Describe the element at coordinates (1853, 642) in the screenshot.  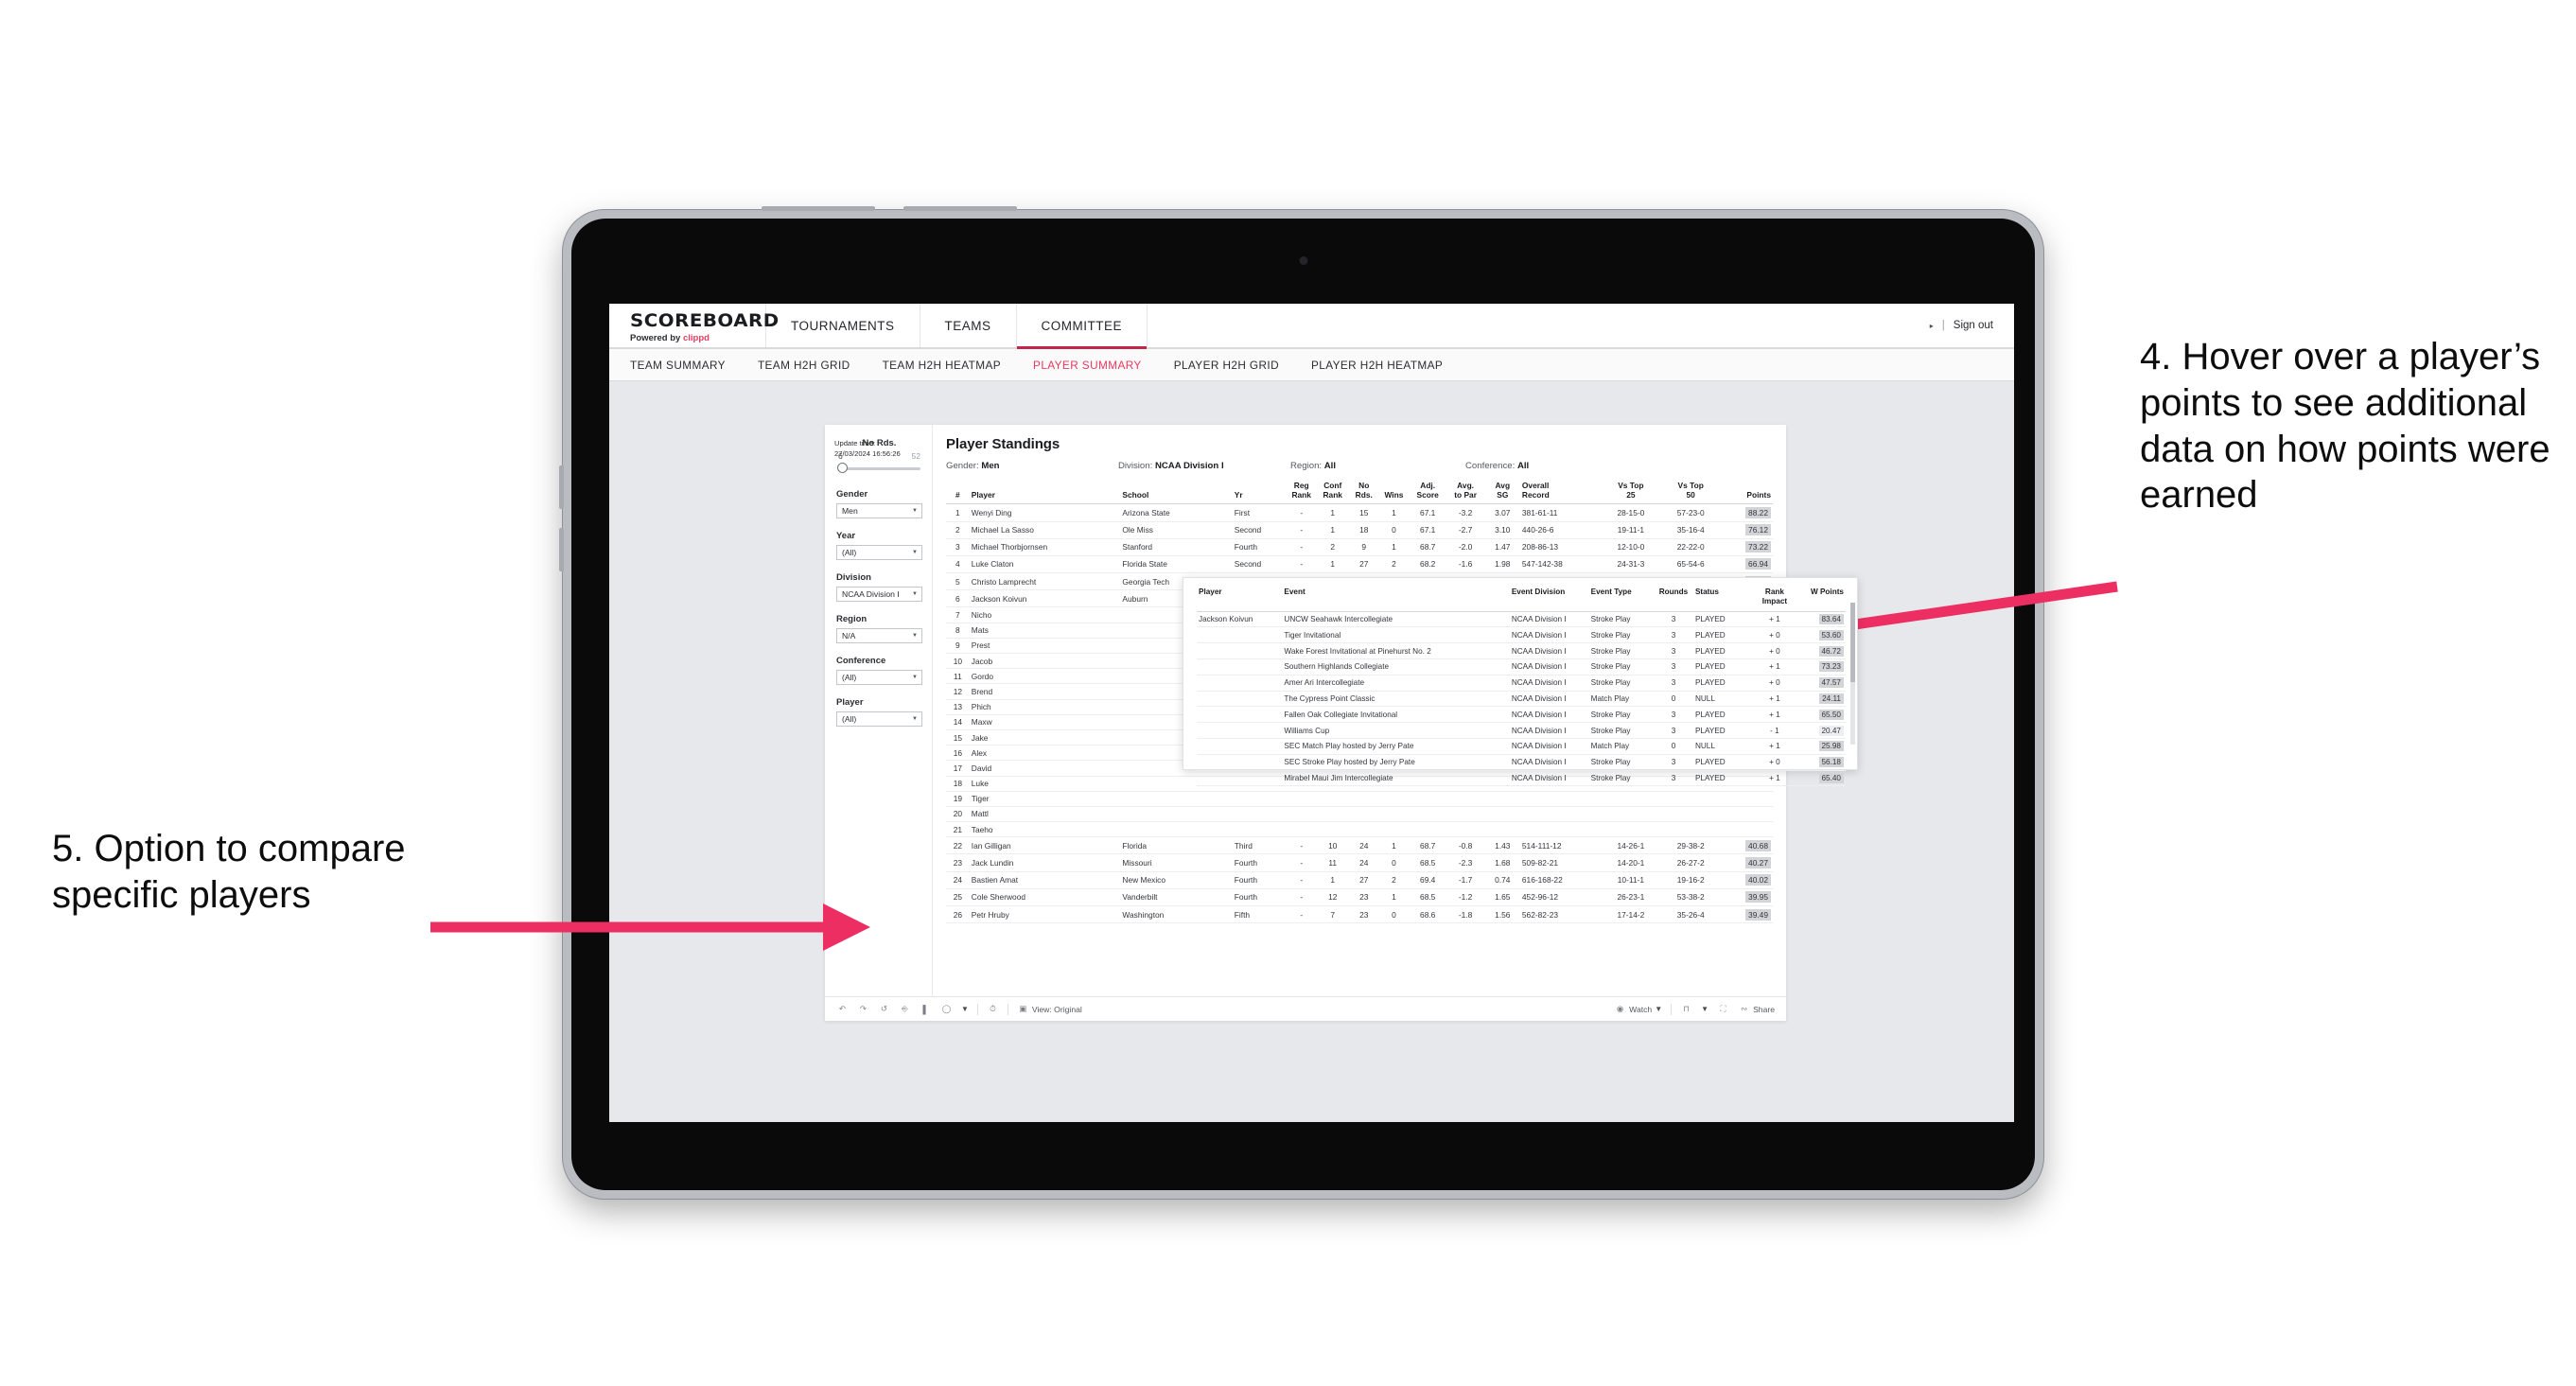
I see `tooltip-scrollbar-thumb` at that location.